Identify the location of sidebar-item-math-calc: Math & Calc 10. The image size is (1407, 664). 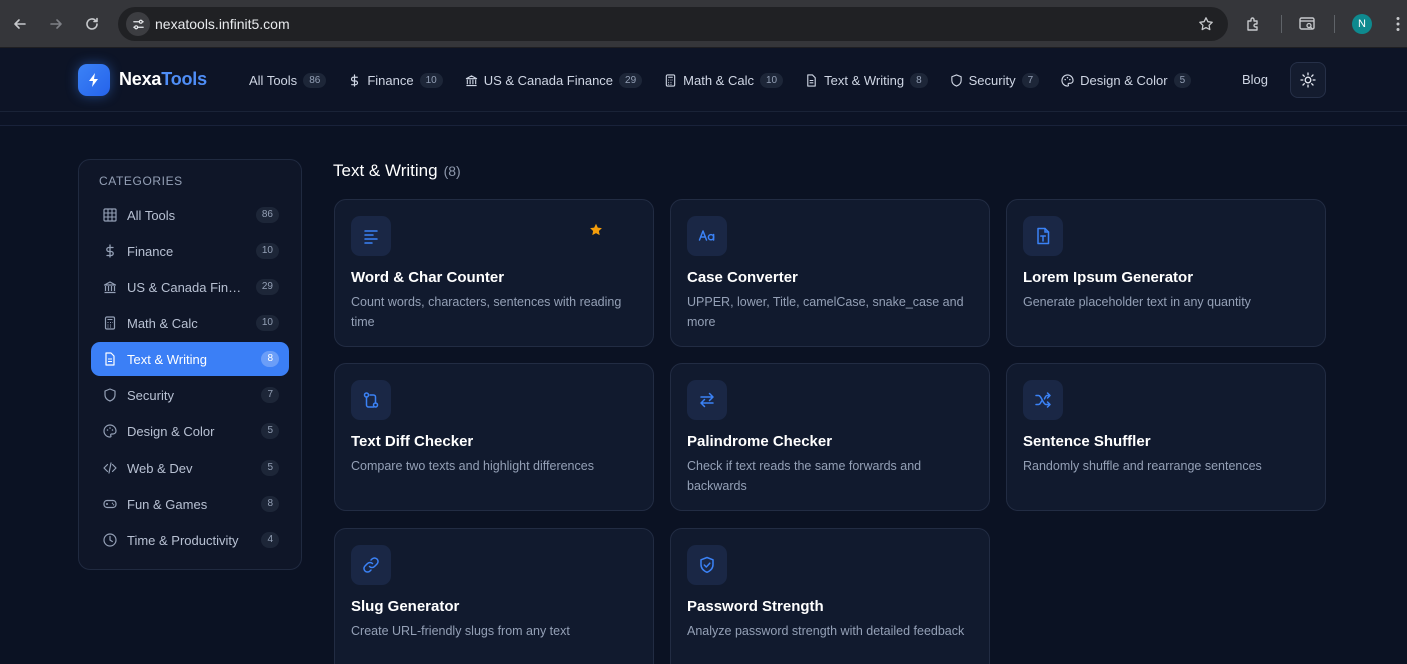
(190, 323).